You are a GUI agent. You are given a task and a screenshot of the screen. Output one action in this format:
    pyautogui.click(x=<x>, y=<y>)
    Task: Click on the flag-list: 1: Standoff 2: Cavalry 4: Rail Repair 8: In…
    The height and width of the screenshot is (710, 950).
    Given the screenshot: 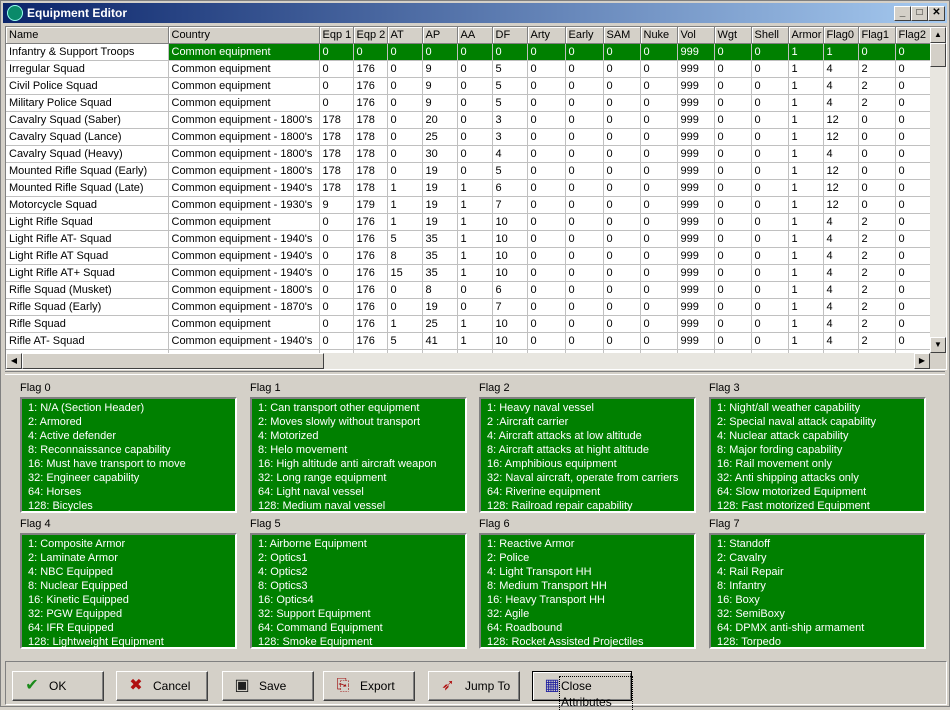 What is the action you would take?
    pyautogui.click(x=817, y=591)
    